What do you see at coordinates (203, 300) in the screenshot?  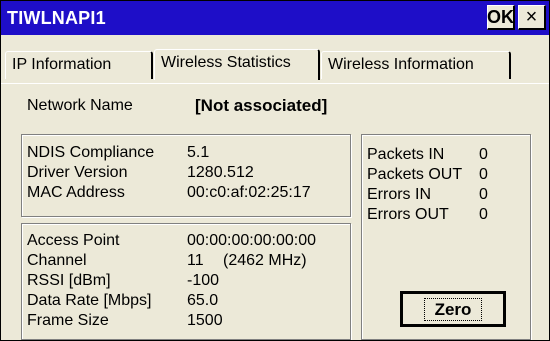 I see `data-rate-value: 65.0` at bounding box center [203, 300].